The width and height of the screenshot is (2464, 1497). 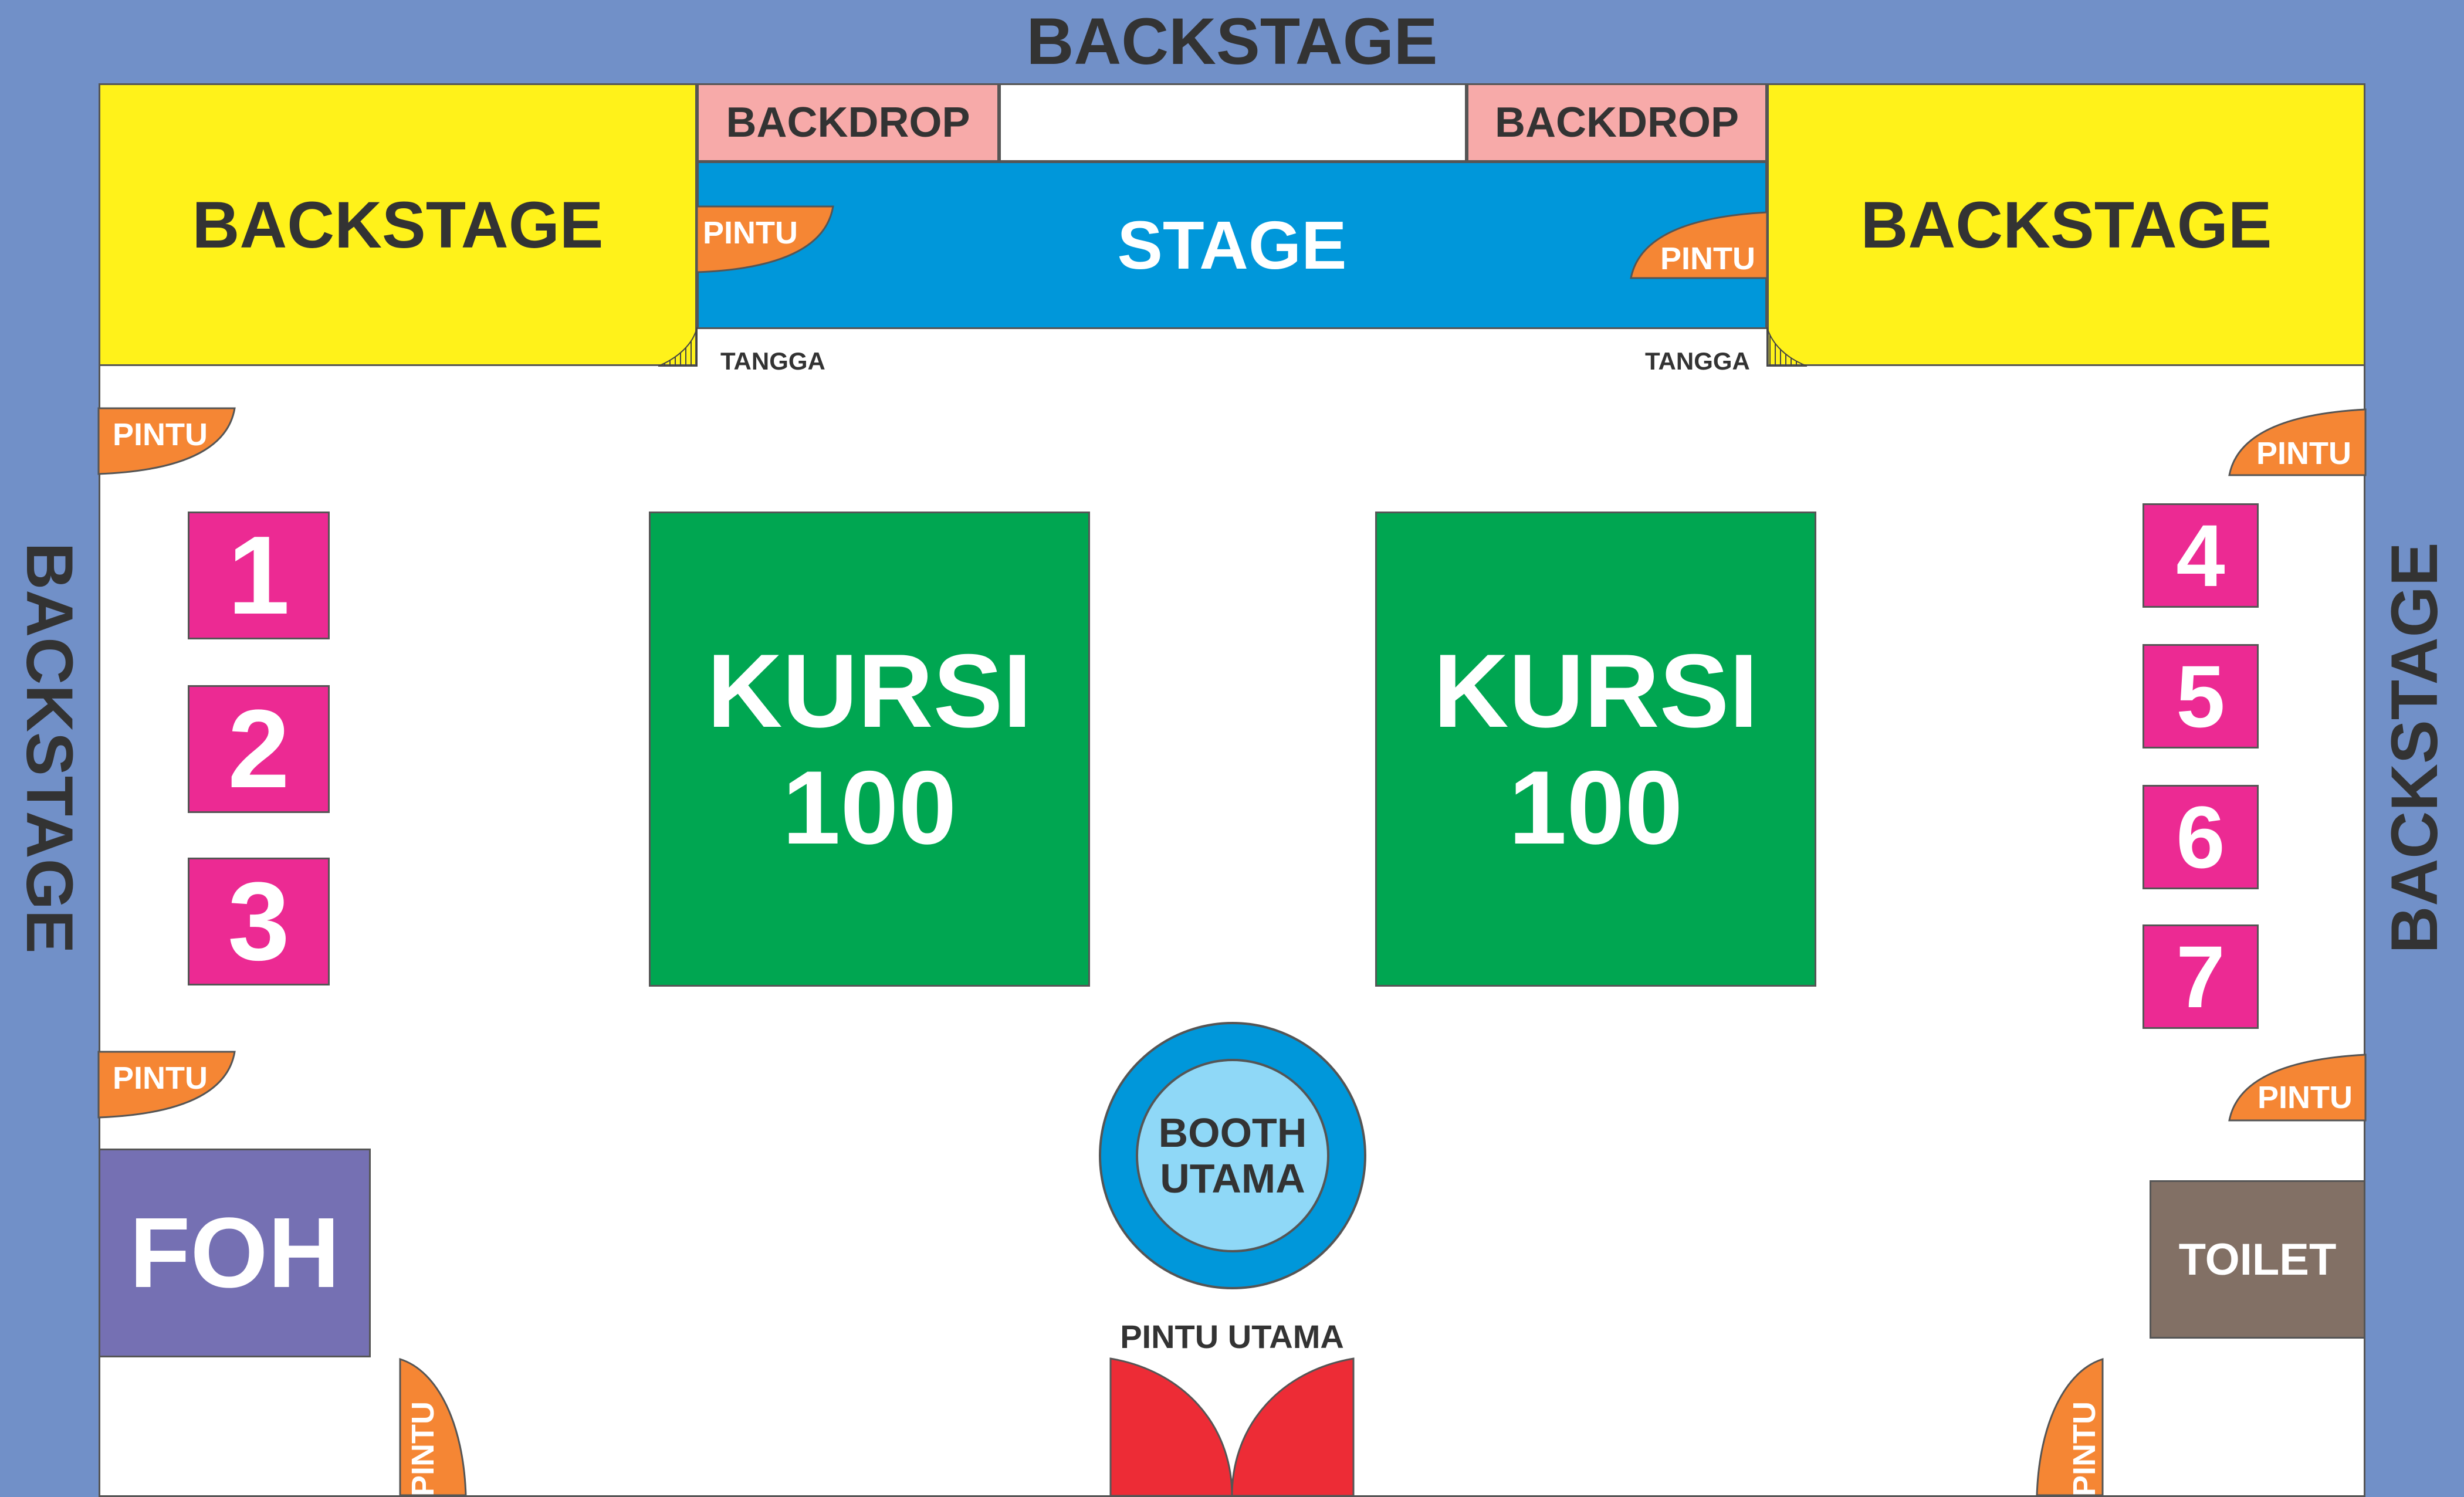 What do you see at coordinates (1617, 122) in the screenshot?
I see `backdrop-right: BACKDROP` at bounding box center [1617, 122].